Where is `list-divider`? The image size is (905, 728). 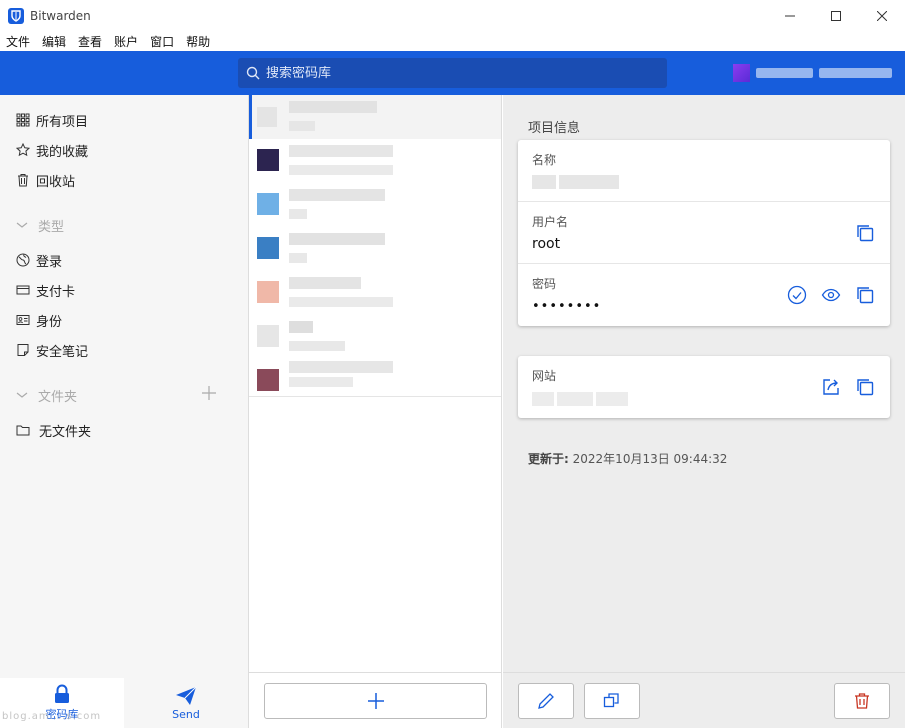
list-divider is located at coordinates (375, 396).